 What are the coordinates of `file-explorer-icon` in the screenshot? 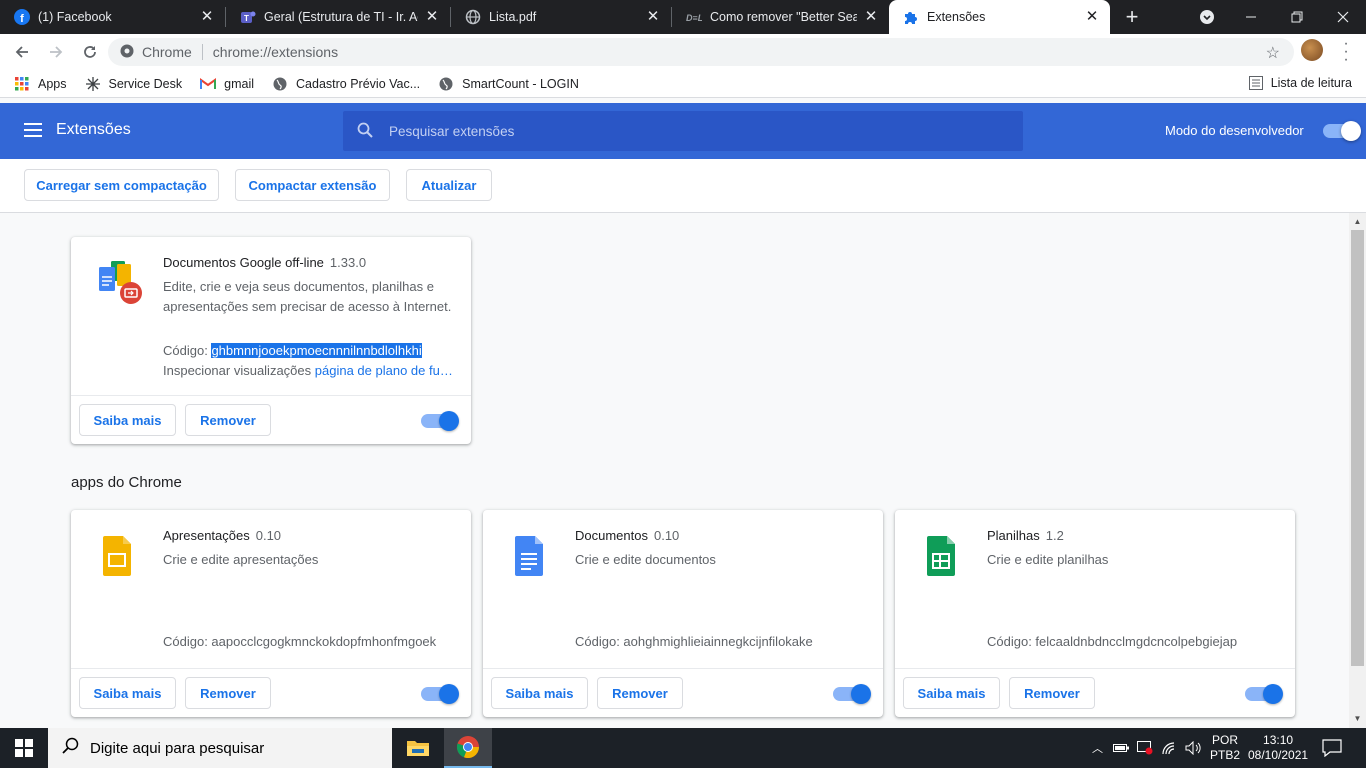 It's located at (418, 748).